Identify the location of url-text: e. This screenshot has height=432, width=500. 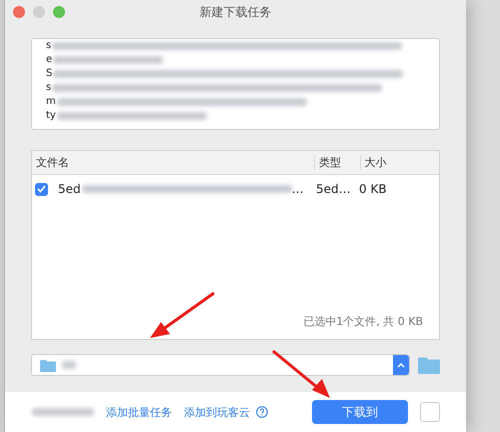
(49, 60).